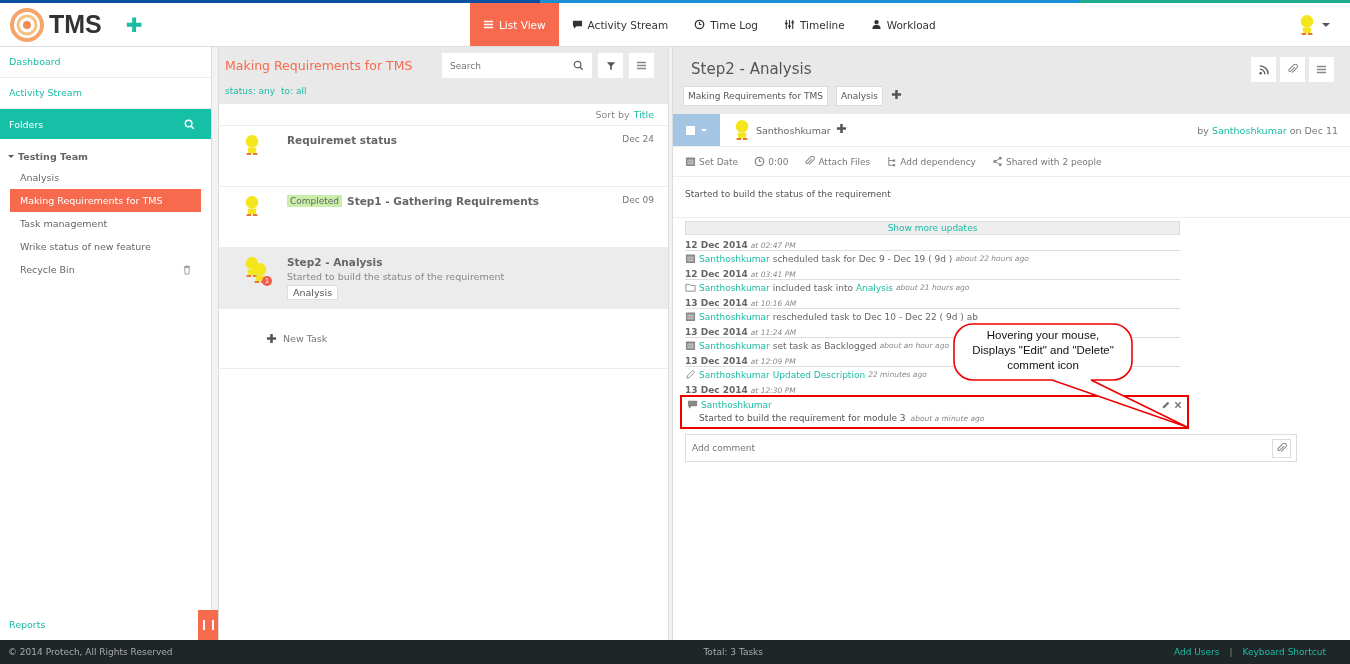 The width and height of the screenshot is (1350, 664). I want to click on menu-icon, so click(641, 65).